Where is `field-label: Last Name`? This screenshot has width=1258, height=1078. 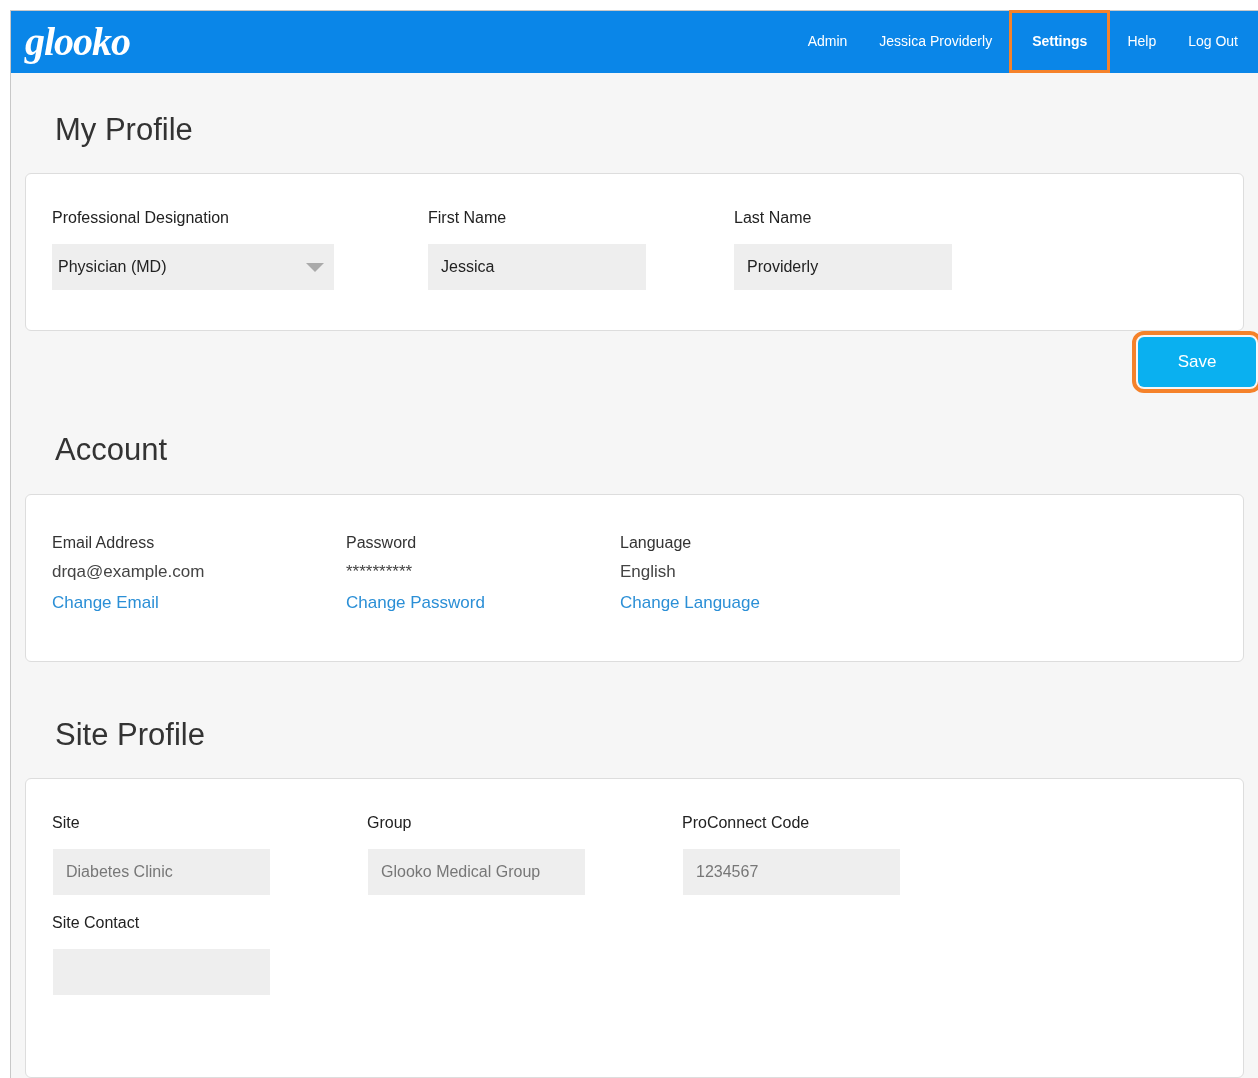 field-label: Last Name is located at coordinates (773, 218).